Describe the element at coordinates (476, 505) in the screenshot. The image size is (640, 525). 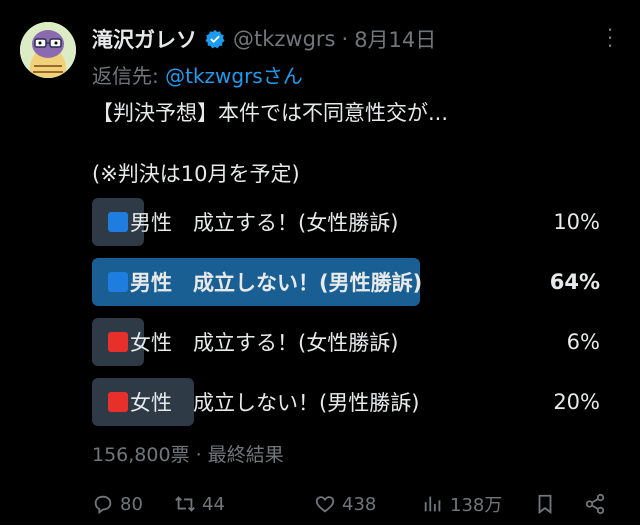
I see `views-count: 138万` at that location.